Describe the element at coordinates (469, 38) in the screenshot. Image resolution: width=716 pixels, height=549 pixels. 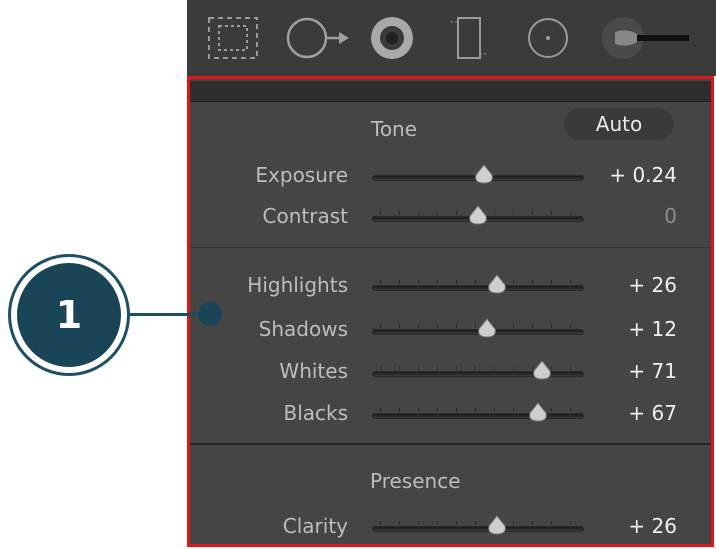
I see `graduated-filter-icon` at that location.